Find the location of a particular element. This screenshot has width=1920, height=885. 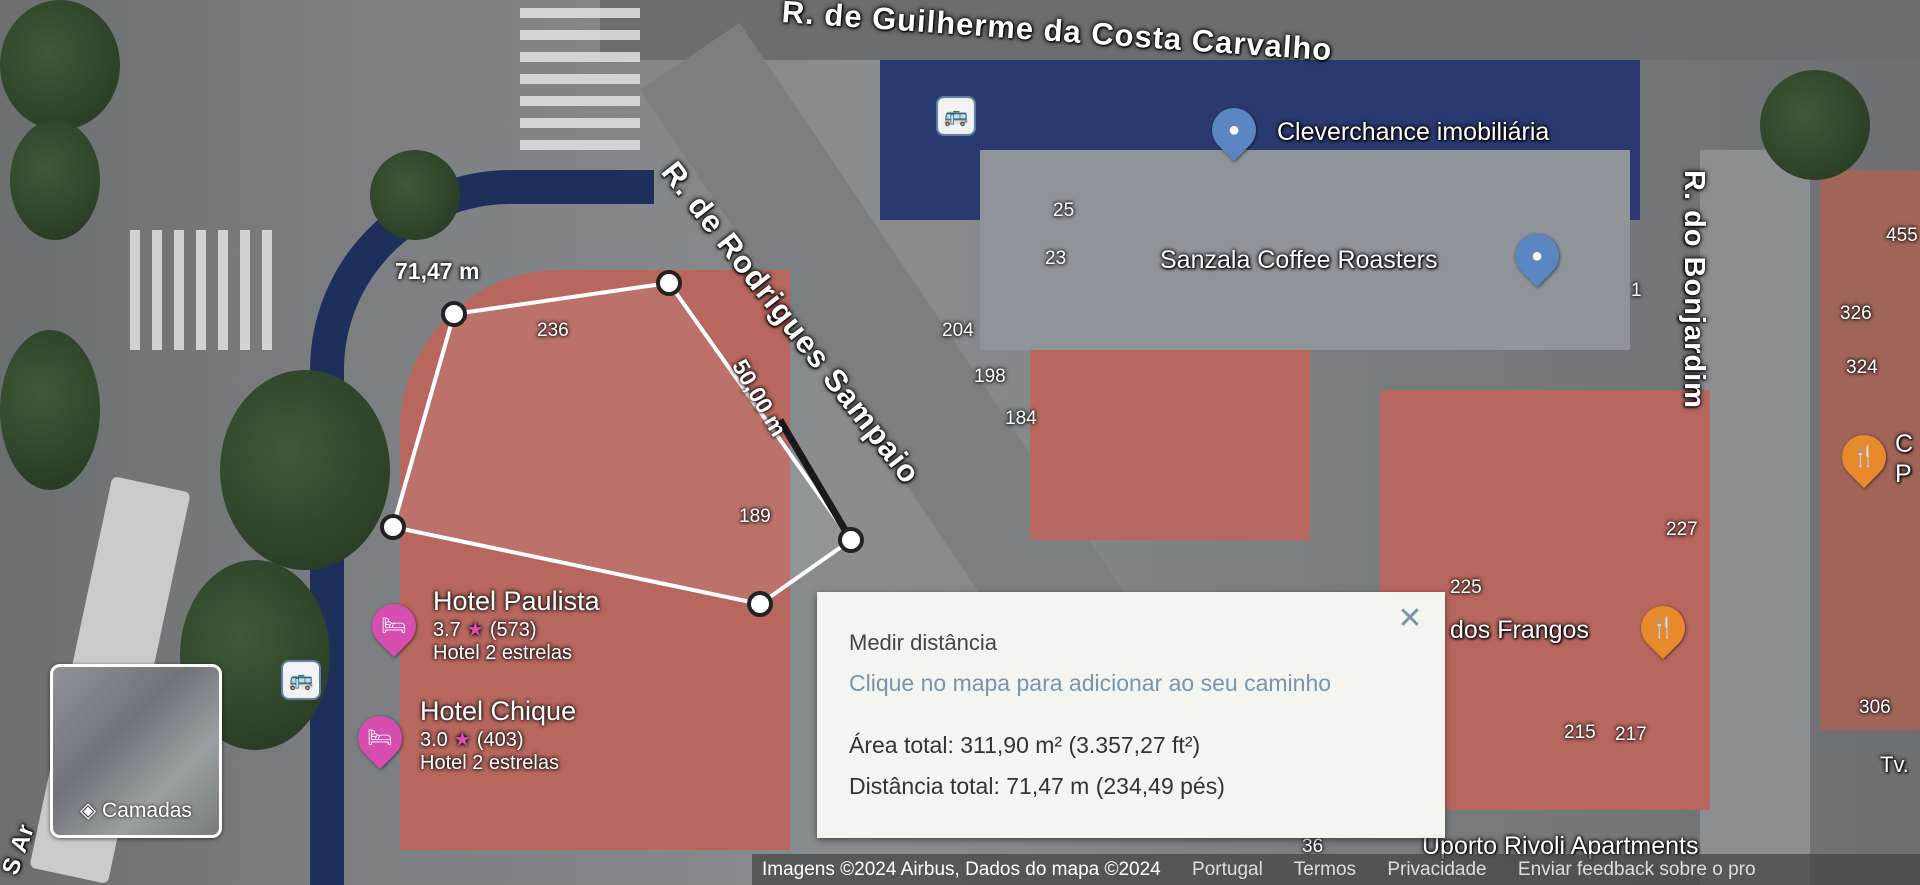

measure-total-distance: Distância total: 71,47 m (234,49 pés) is located at coordinates (1037, 786).